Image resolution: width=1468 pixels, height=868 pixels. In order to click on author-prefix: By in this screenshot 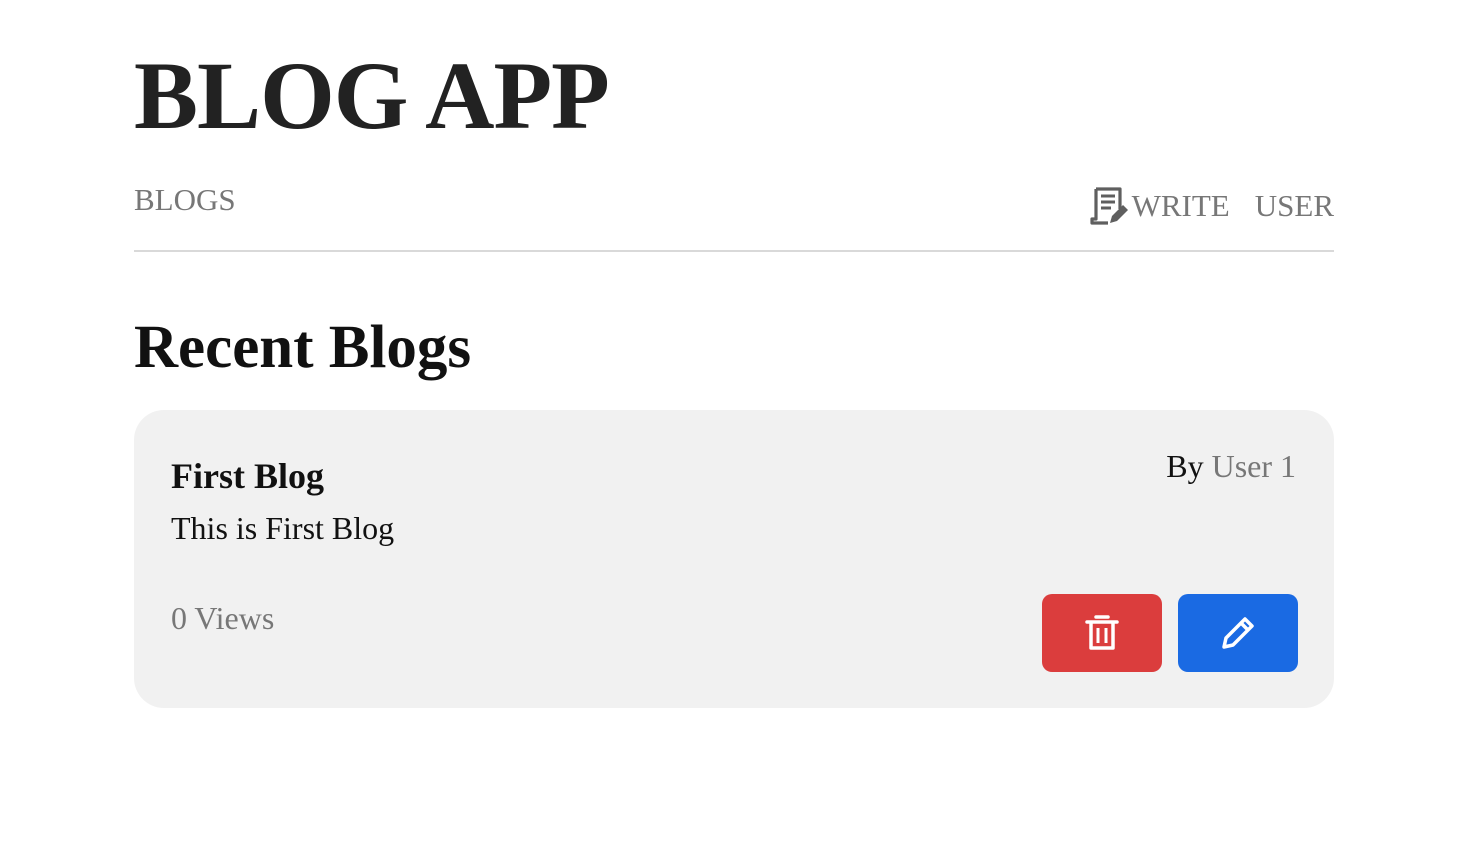, I will do `click(1185, 466)`.